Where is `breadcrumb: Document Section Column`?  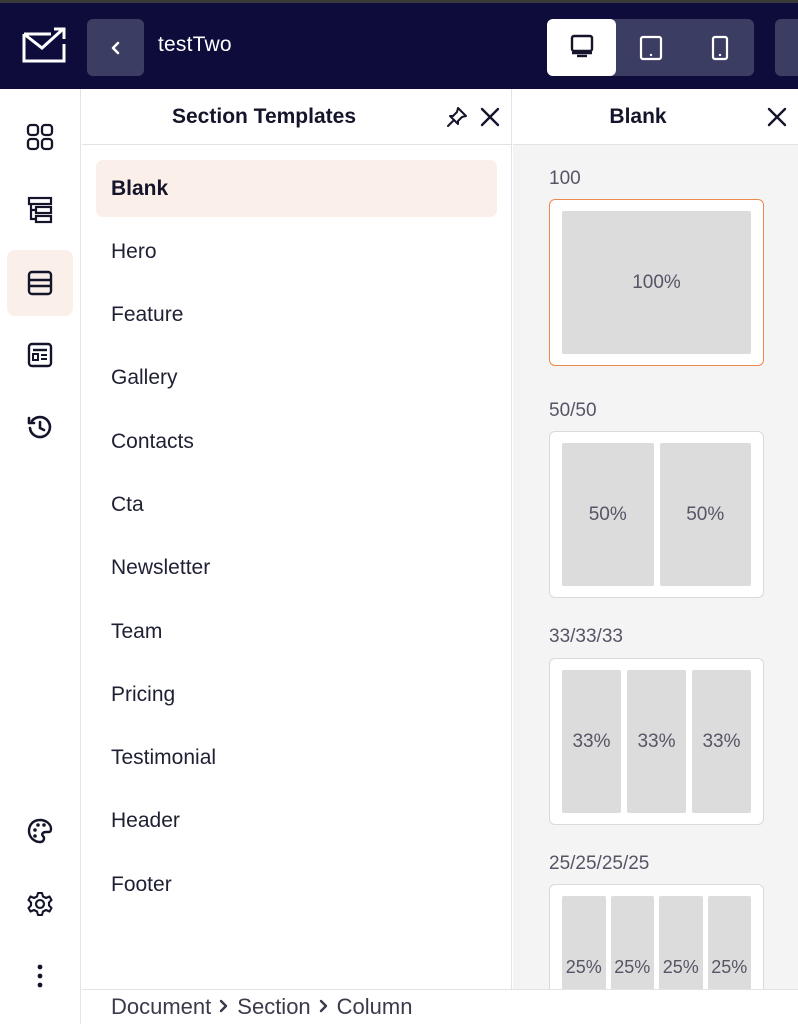
breadcrumb: Document Section Column is located at coordinates (440, 1006).